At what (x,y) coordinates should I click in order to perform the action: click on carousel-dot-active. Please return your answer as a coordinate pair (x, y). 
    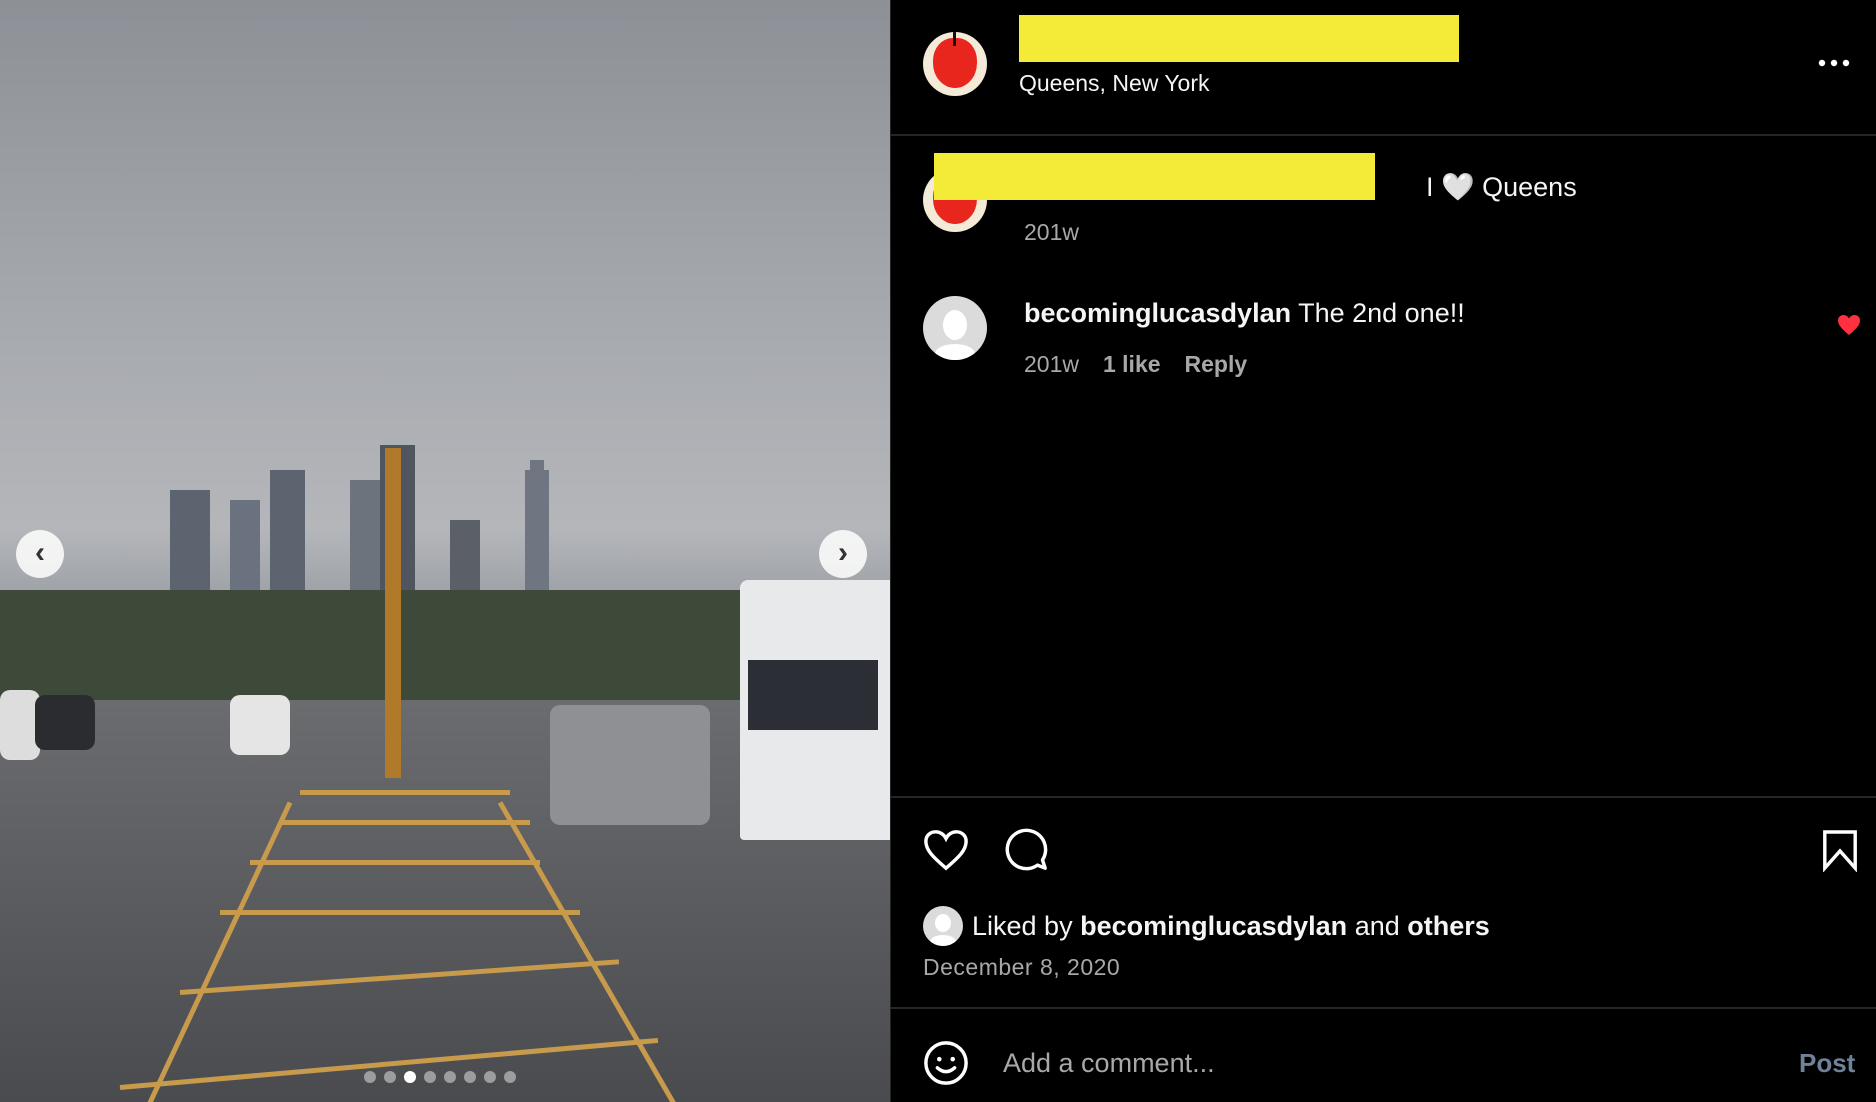
    Looking at the image, I should click on (410, 1077).